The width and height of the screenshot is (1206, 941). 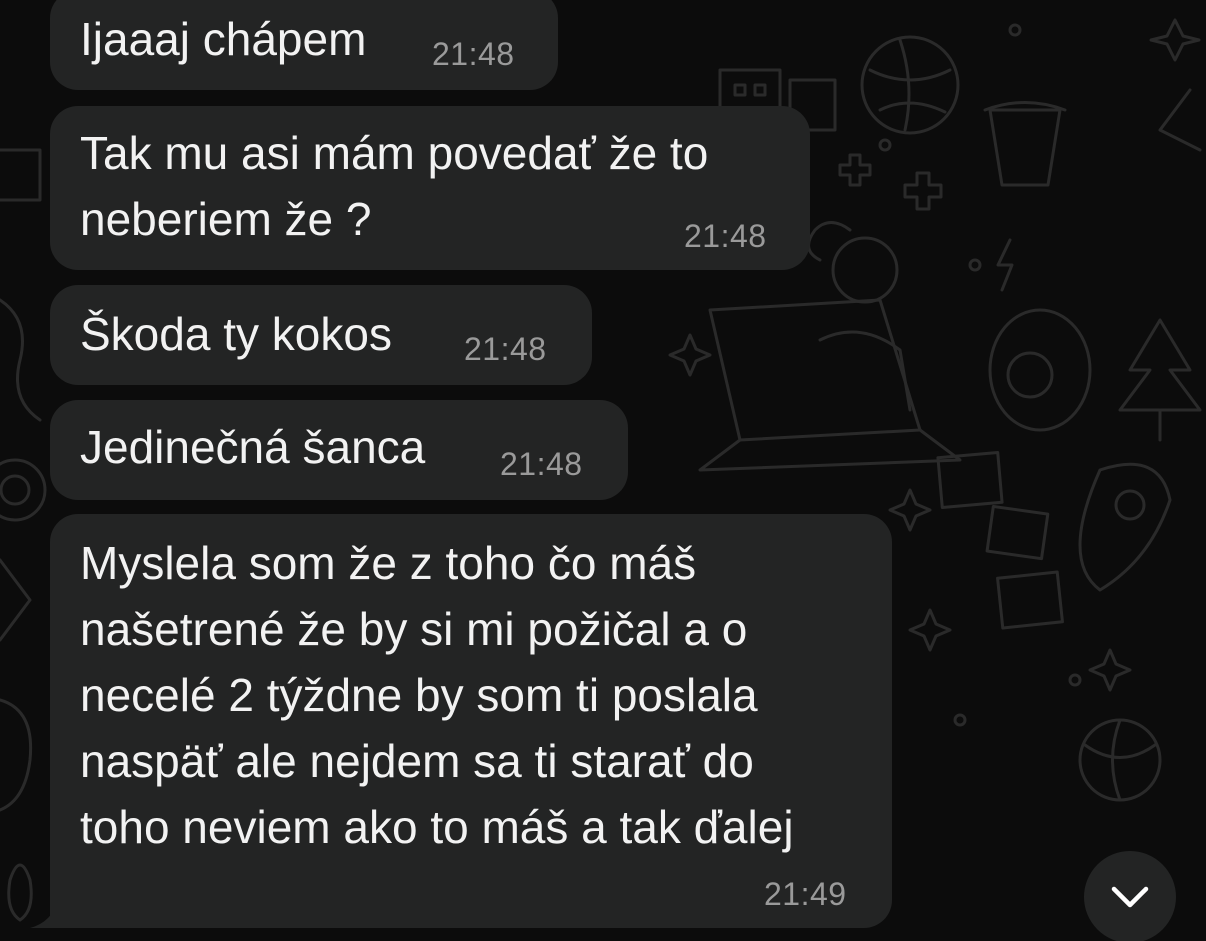 I want to click on message-text: naspäť ale nejdem sa ti starať do, so click(x=417, y=761).